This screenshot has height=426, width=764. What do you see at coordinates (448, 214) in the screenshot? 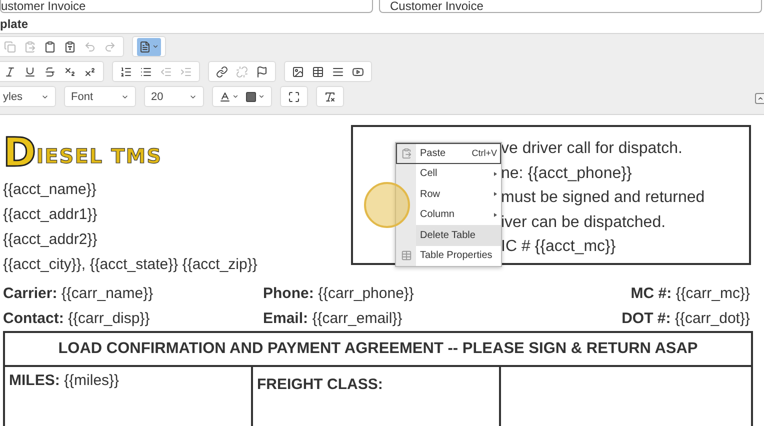
I see `menu-item: Column` at bounding box center [448, 214].